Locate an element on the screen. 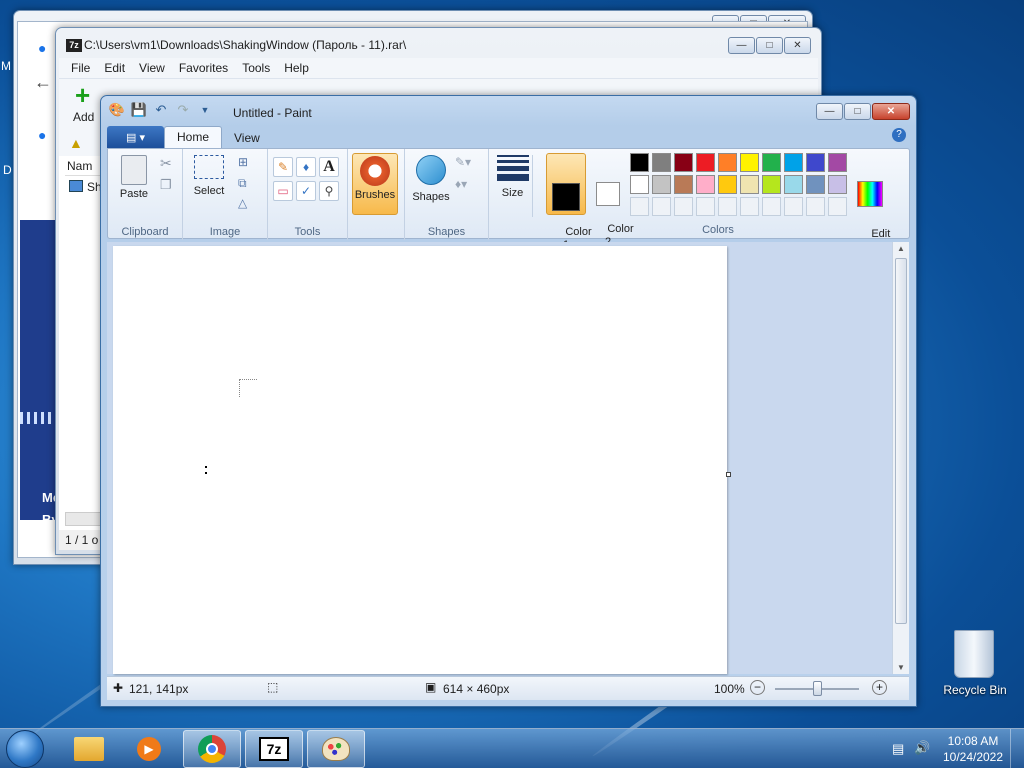  tab-view: View is located at coordinates (247, 138).